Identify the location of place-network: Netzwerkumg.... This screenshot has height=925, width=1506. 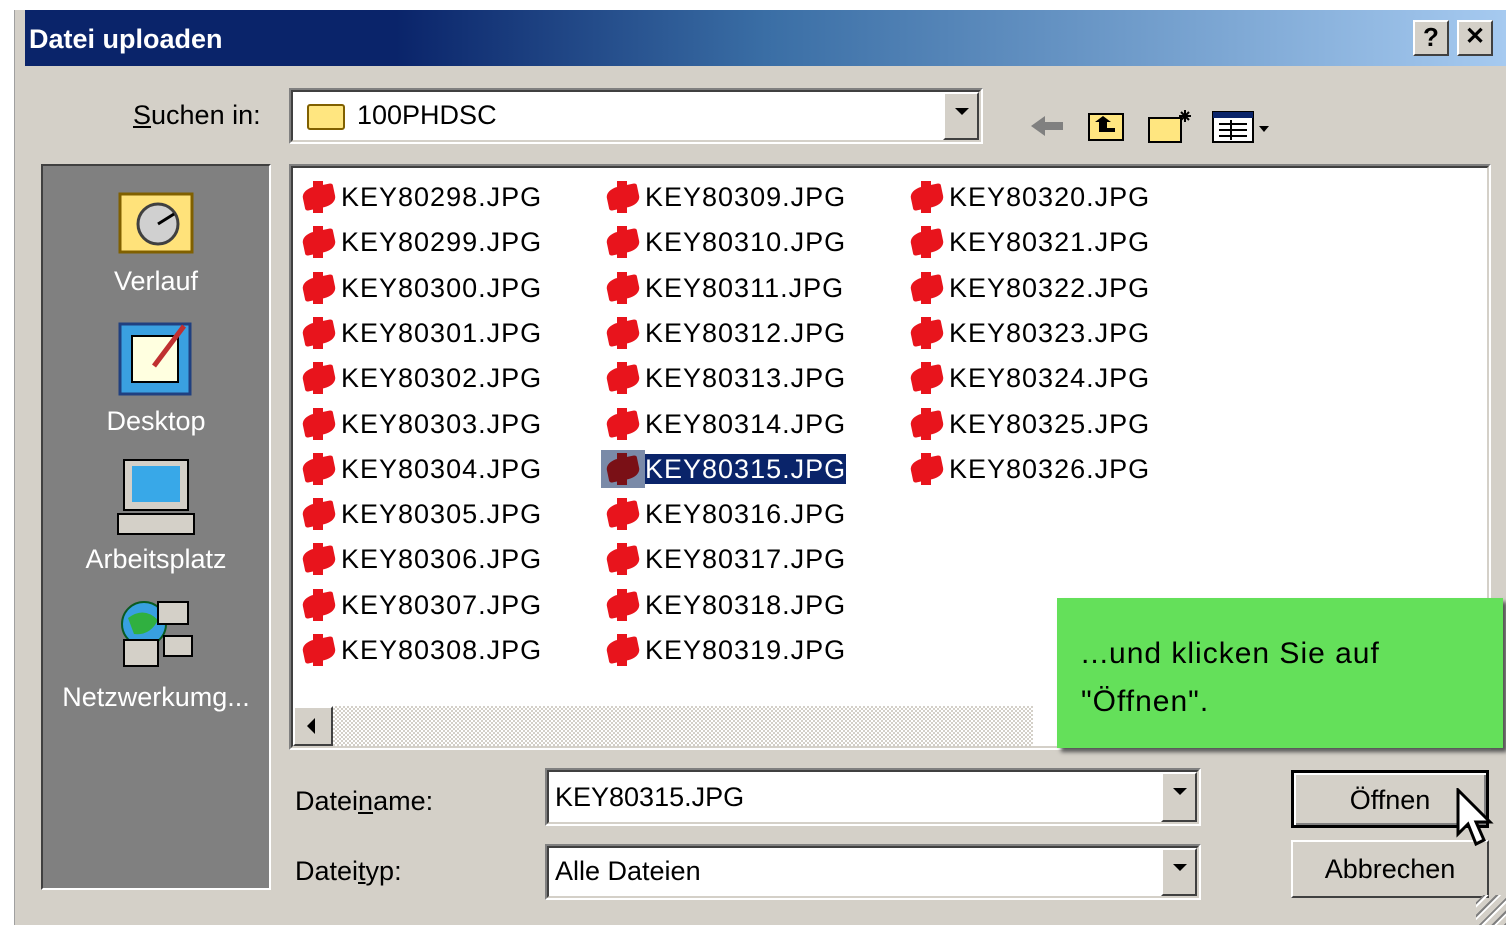
(156, 654).